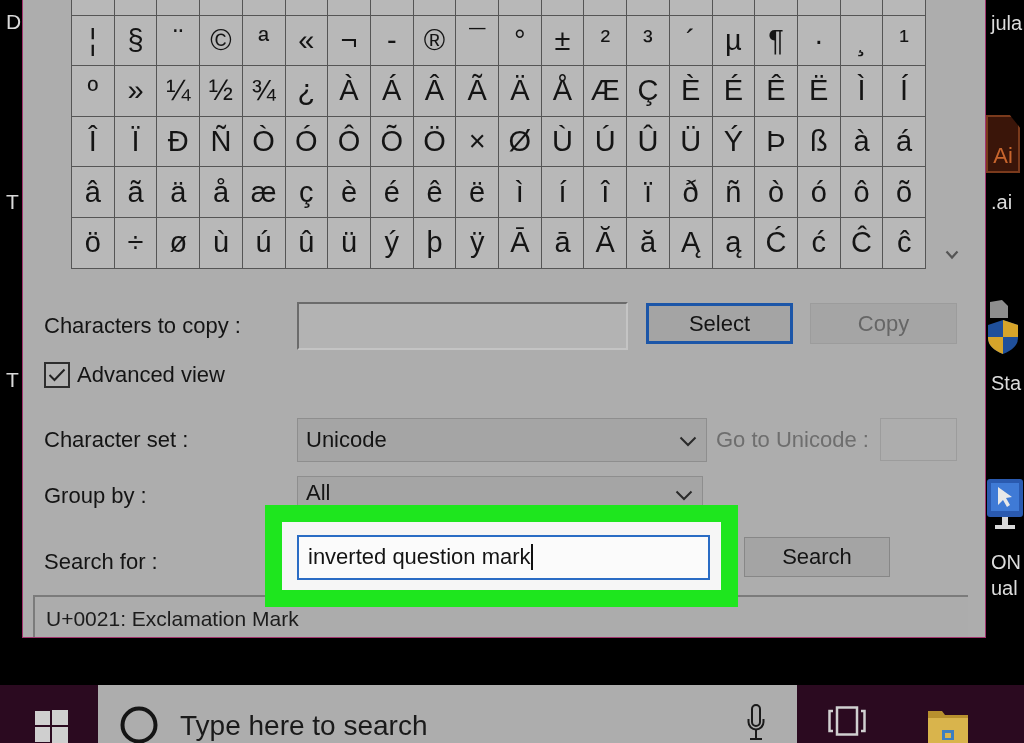 The height and width of the screenshot is (743, 1024). Describe the element at coordinates (179, 142) in the screenshot. I see `character-cell: Ð` at that location.